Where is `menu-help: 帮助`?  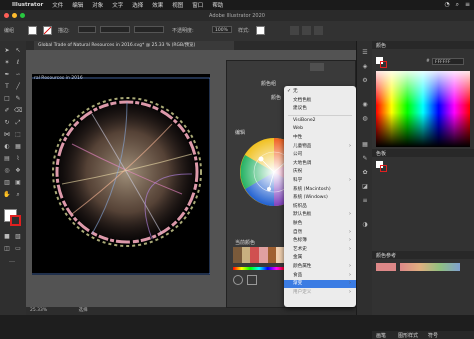 menu-help: 帮助 is located at coordinates (217, 5).